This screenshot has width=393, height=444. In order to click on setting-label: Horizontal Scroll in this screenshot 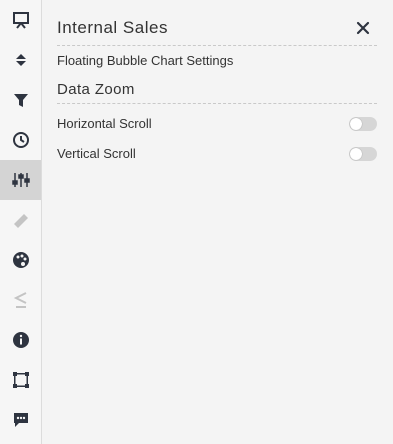, I will do `click(104, 123)`.